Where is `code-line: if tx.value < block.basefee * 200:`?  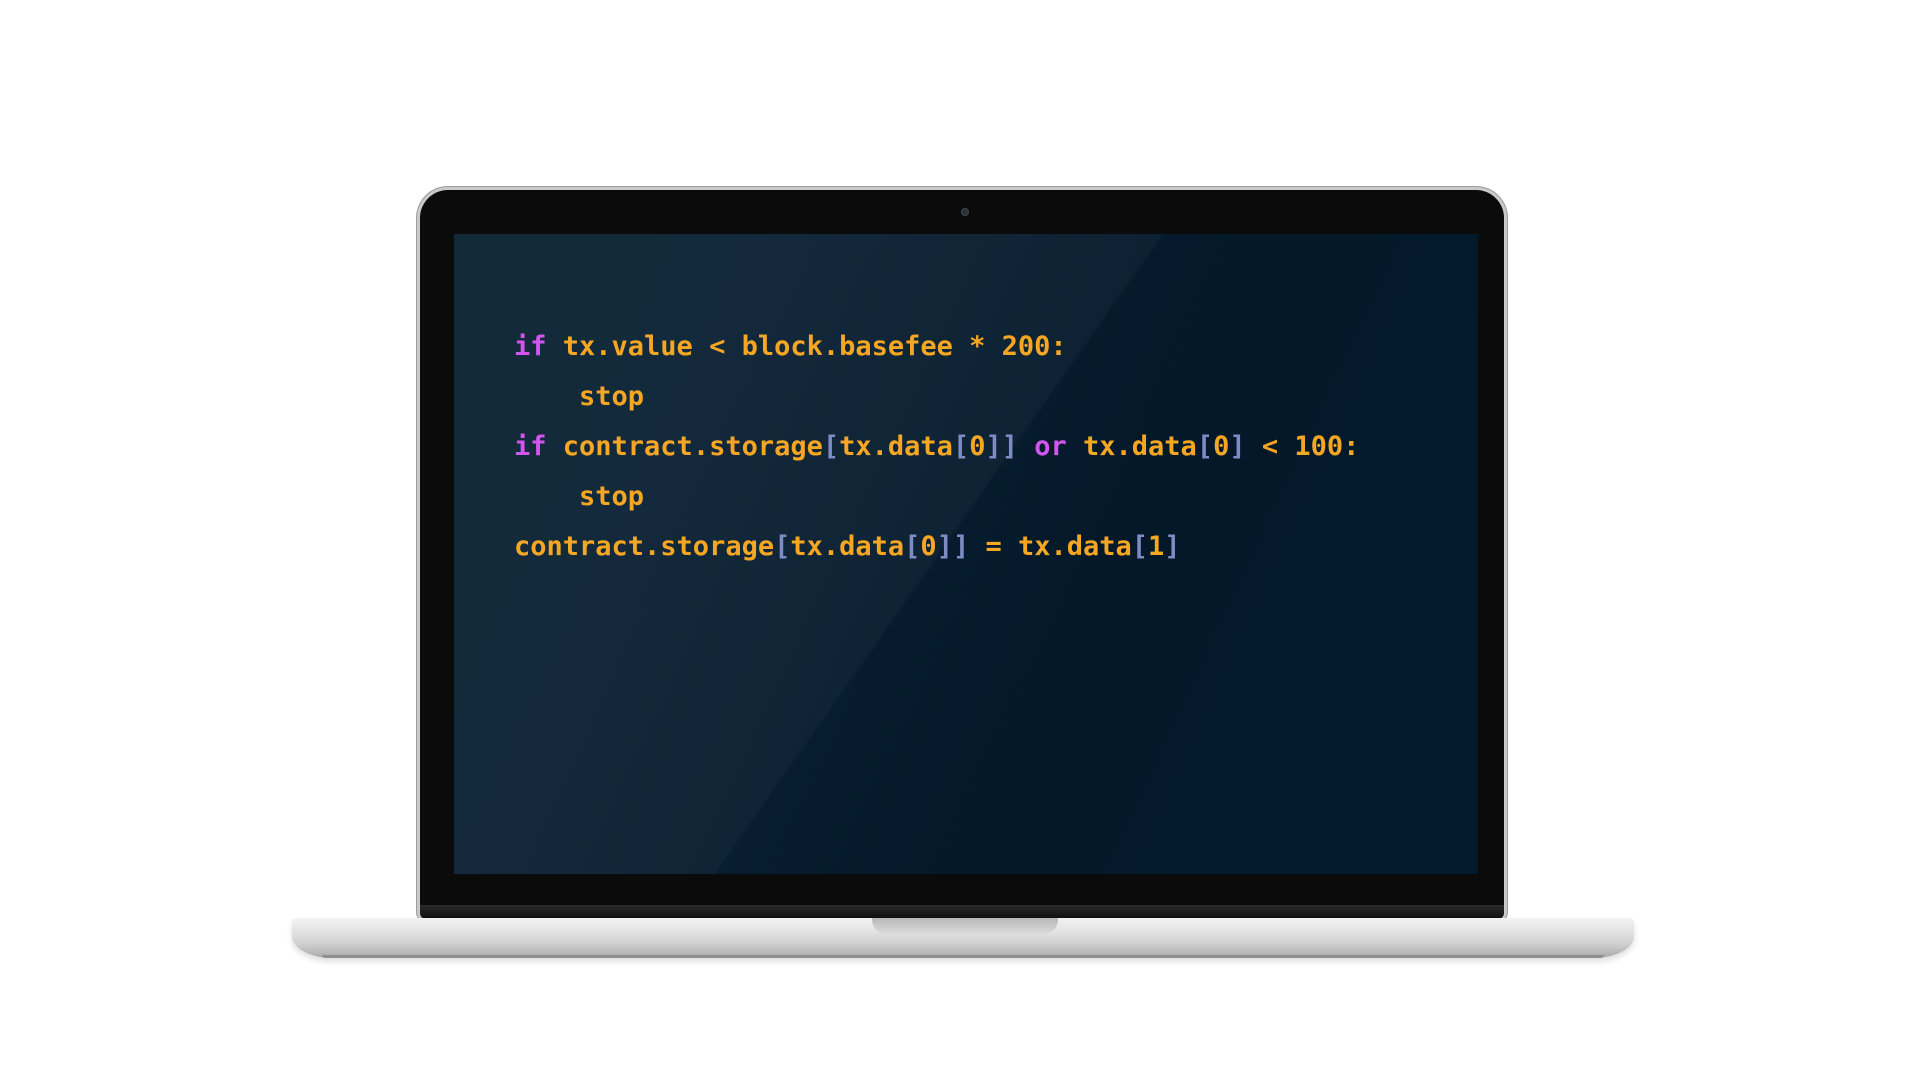 code-line: if tx.value < block.basefee * 200: is located at coordinates (936, 347).